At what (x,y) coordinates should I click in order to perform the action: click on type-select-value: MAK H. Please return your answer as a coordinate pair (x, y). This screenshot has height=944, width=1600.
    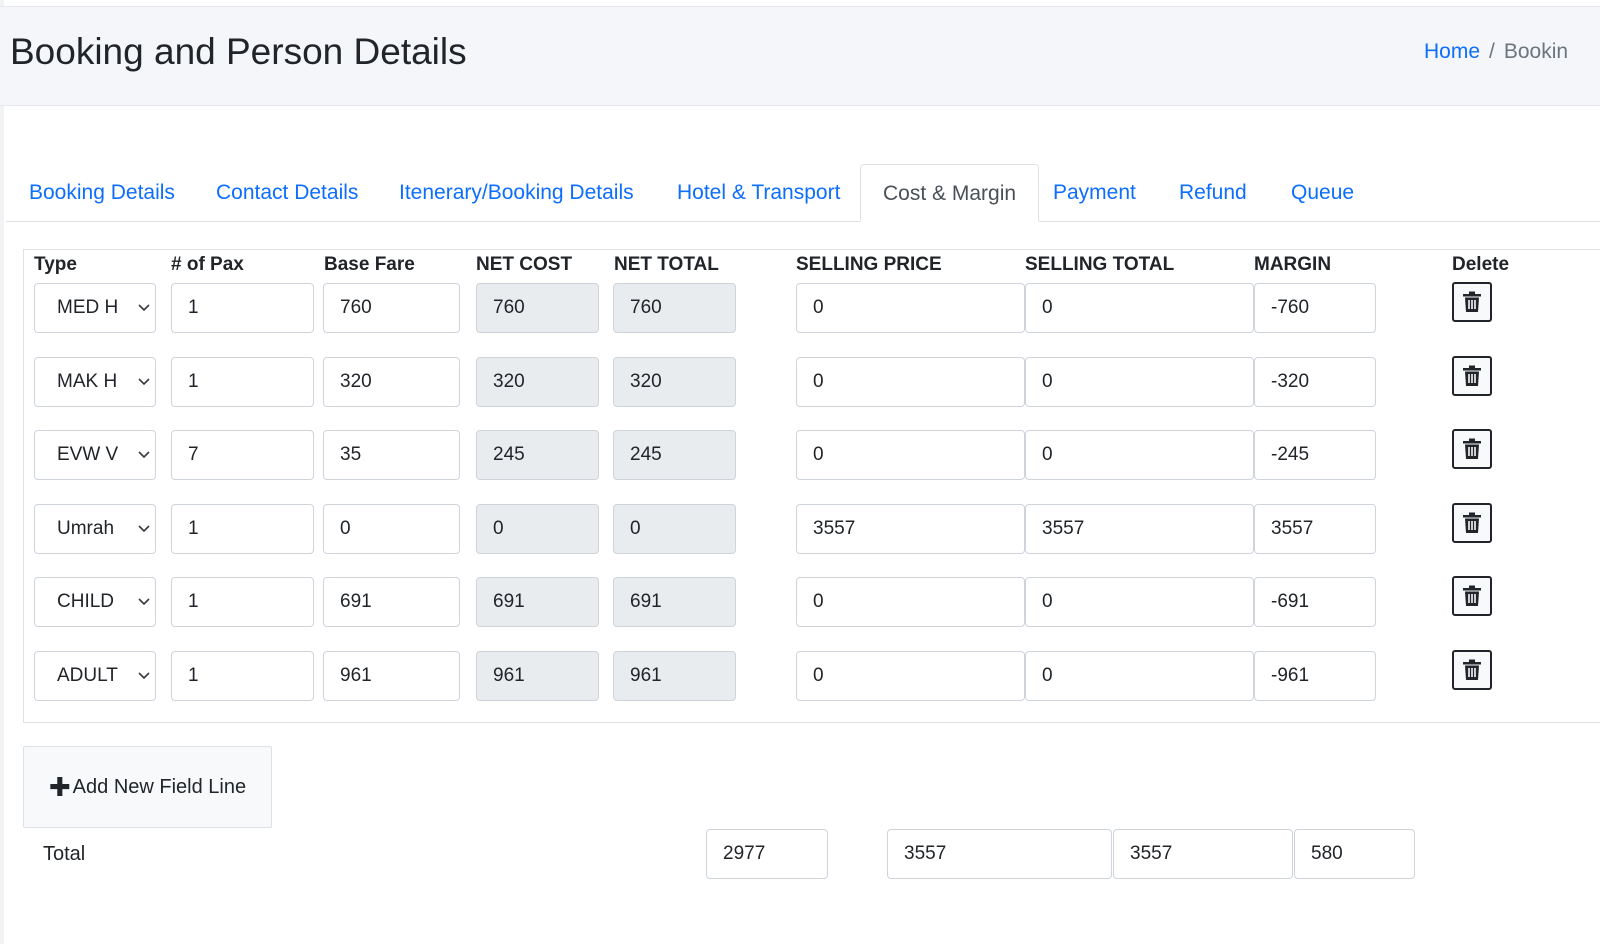
    Looking at the image, I should click on (87, 381).